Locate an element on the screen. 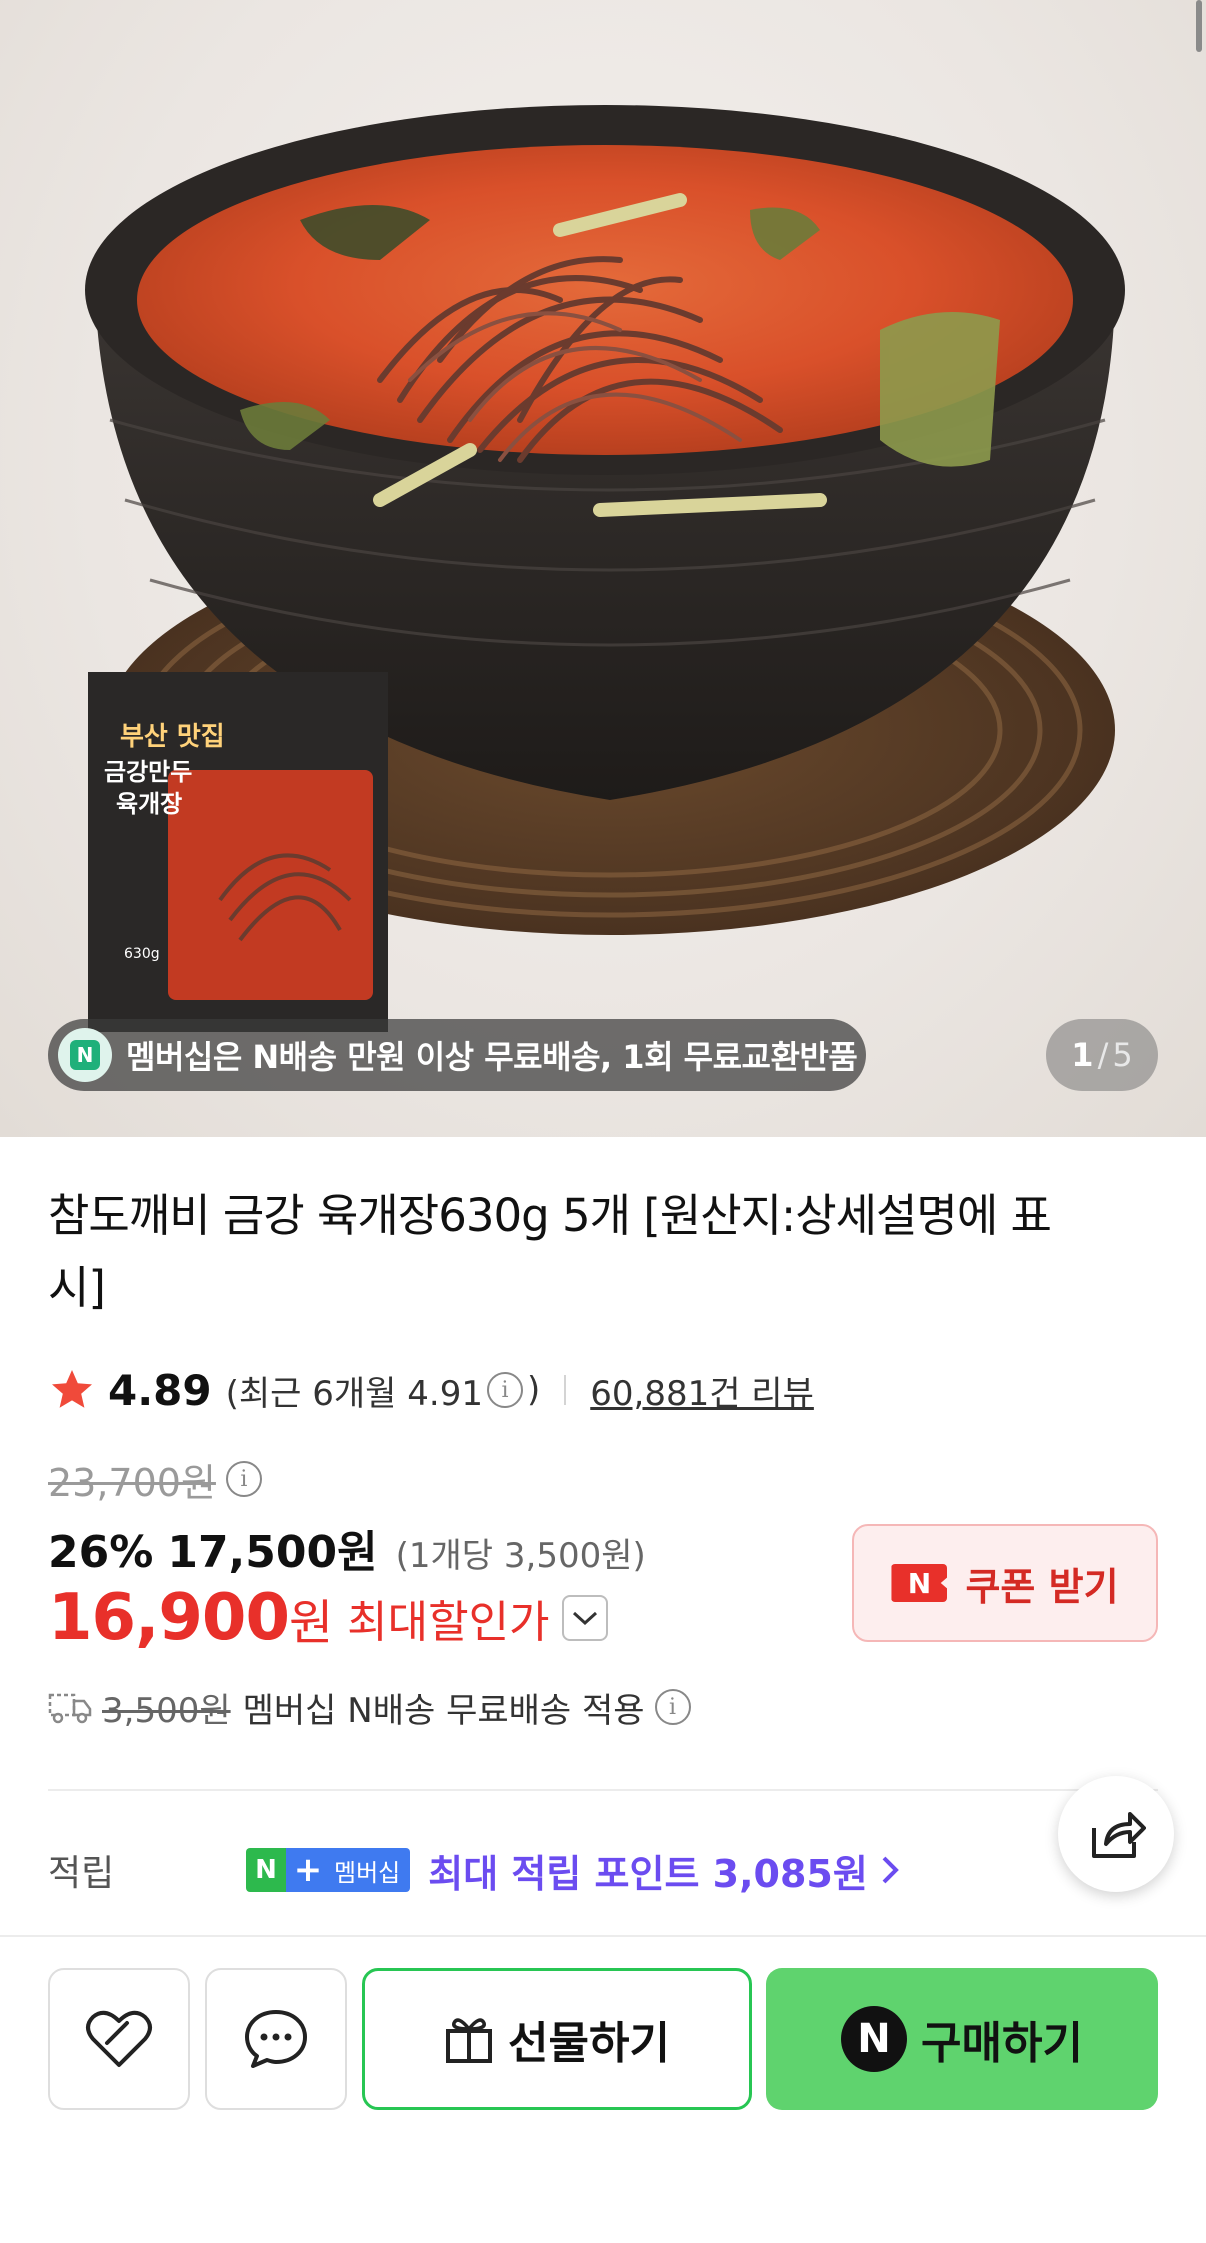 The height and width of the screenshot is (2243, 1206). points-row: 적립 N + 멤버십 최대 적립 포인트 3,085원 is located at coordinates (475, 1870).